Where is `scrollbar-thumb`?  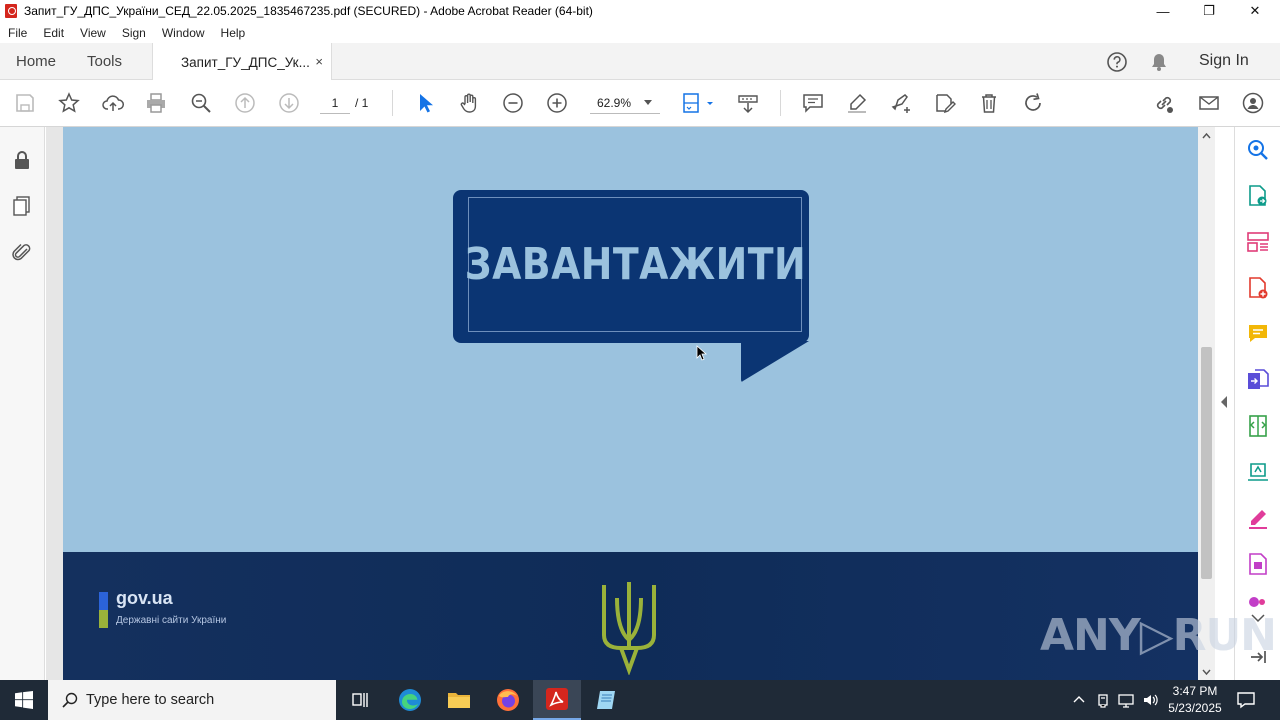
scrollbar-thumb is located at coordinates (1206, 463).